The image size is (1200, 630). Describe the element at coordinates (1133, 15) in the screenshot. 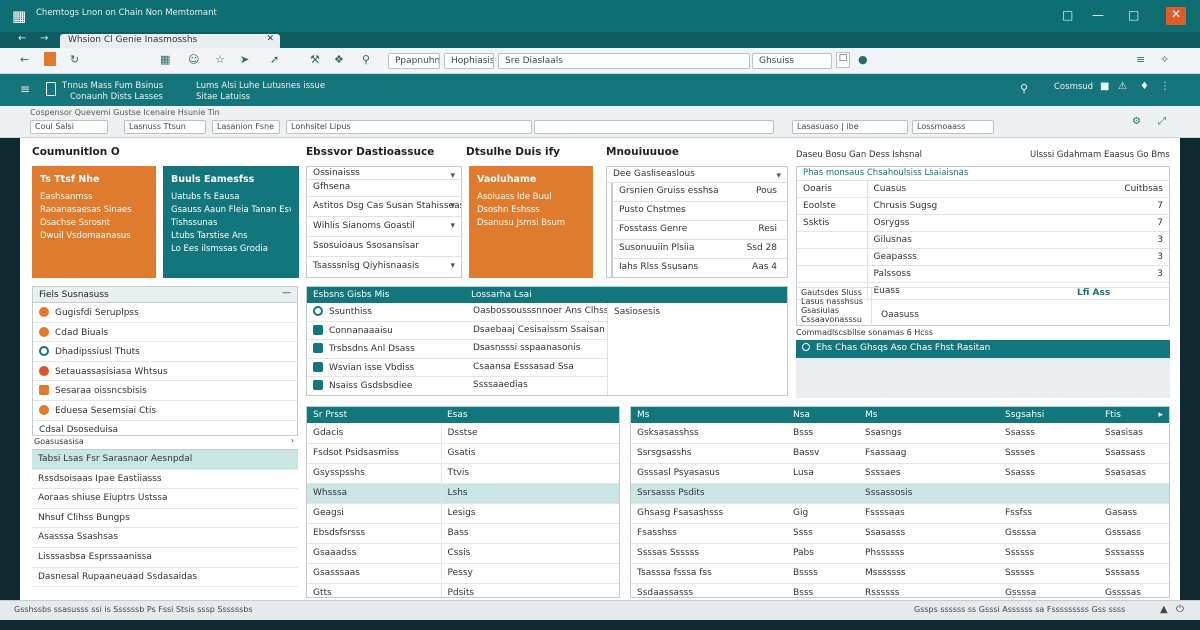

I see `maximize-icon: □` at that location.